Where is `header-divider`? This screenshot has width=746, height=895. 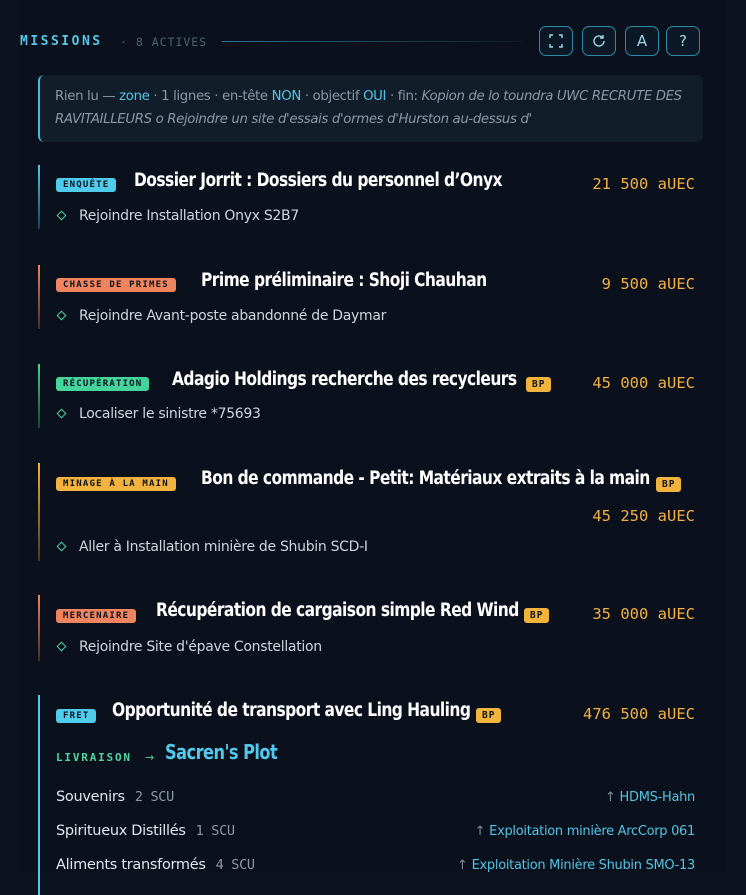
header-divider is located at coordinates (372, 41).